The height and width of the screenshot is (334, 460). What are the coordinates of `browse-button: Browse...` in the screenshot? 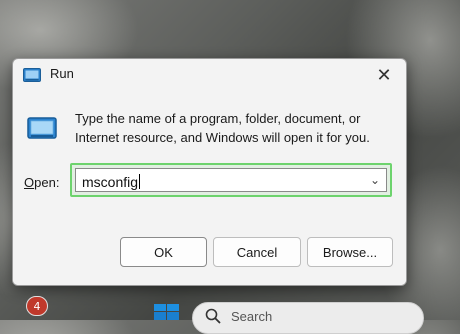 It's located at (350, 252).